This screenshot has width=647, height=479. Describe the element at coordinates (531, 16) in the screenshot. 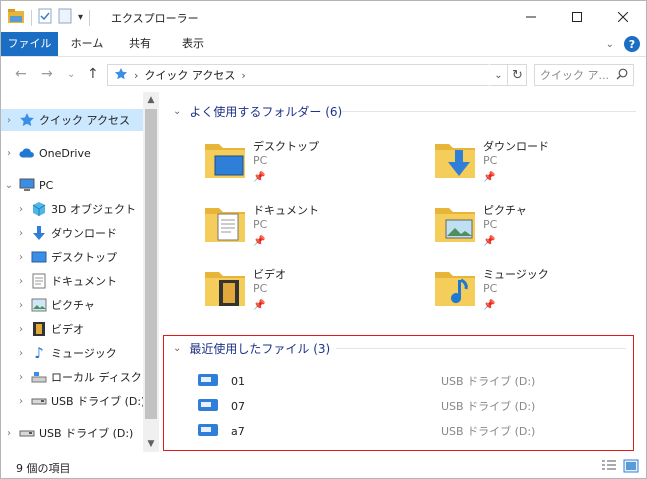

I see `minimize-button` at that location.